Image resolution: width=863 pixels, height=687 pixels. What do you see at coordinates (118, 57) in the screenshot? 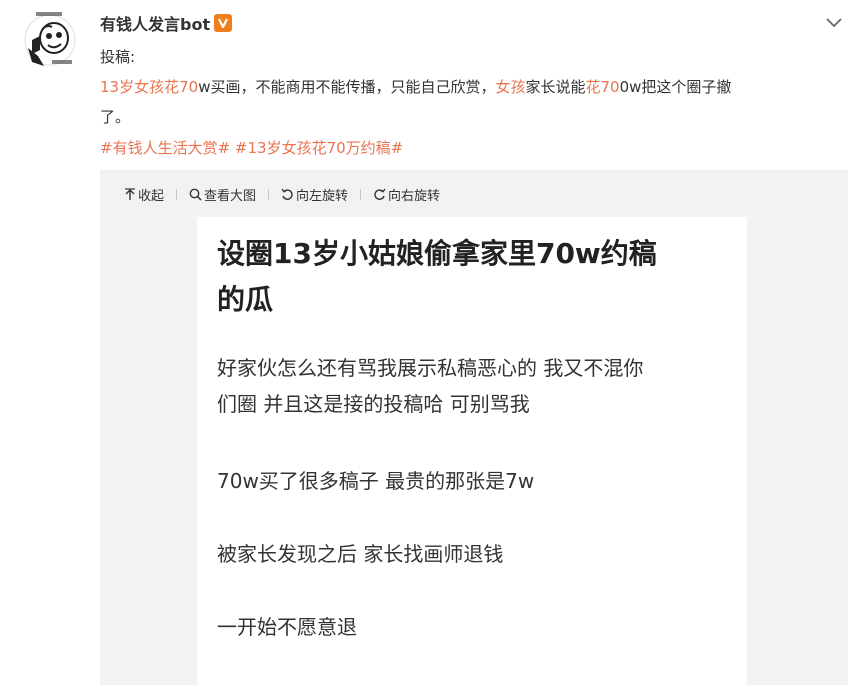
I see `post-line-1: 投稿:` at bounding box center [118, 57].